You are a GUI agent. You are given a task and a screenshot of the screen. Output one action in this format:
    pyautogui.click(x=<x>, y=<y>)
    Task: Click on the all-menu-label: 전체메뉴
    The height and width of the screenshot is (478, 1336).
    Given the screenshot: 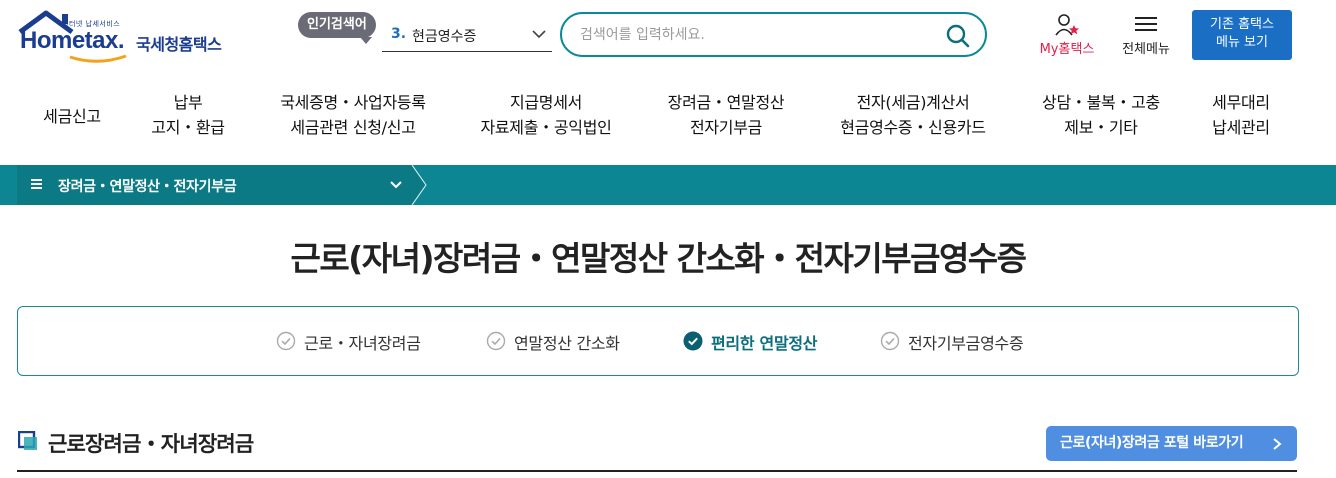 What is the action you would take?
    pyautogui.click(x=1146, y=49)
    